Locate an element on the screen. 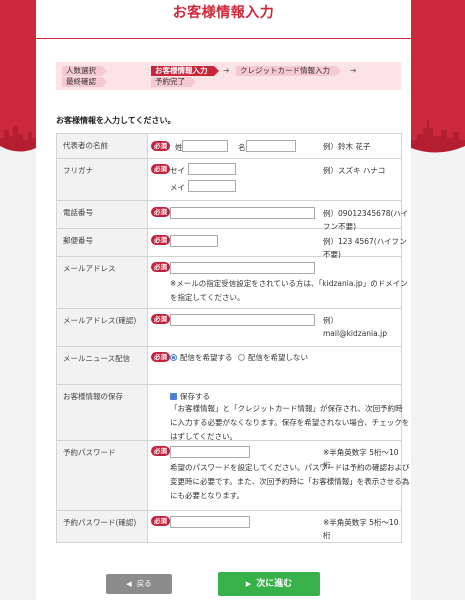  email-confirm-input is located at coordinates (242, 320).